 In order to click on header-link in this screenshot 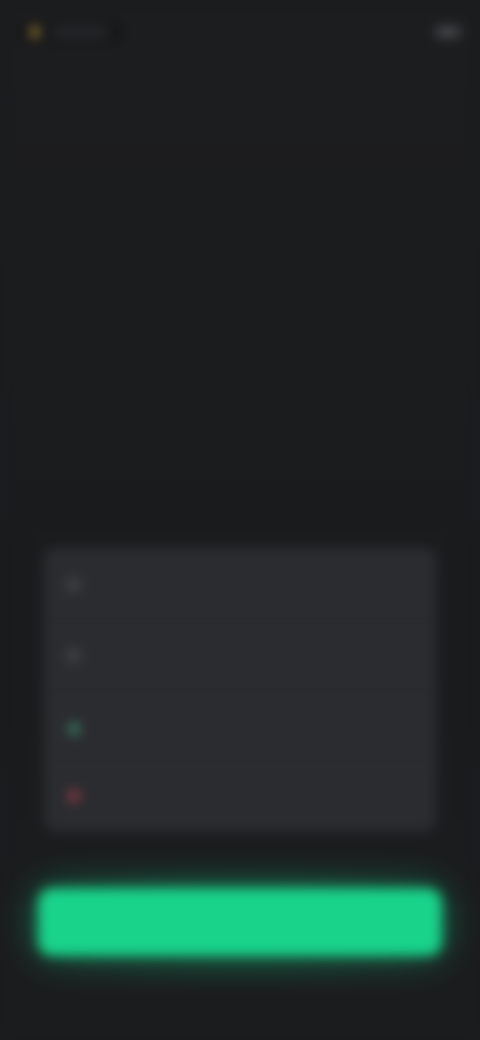, I will do `click(448, 32)`.